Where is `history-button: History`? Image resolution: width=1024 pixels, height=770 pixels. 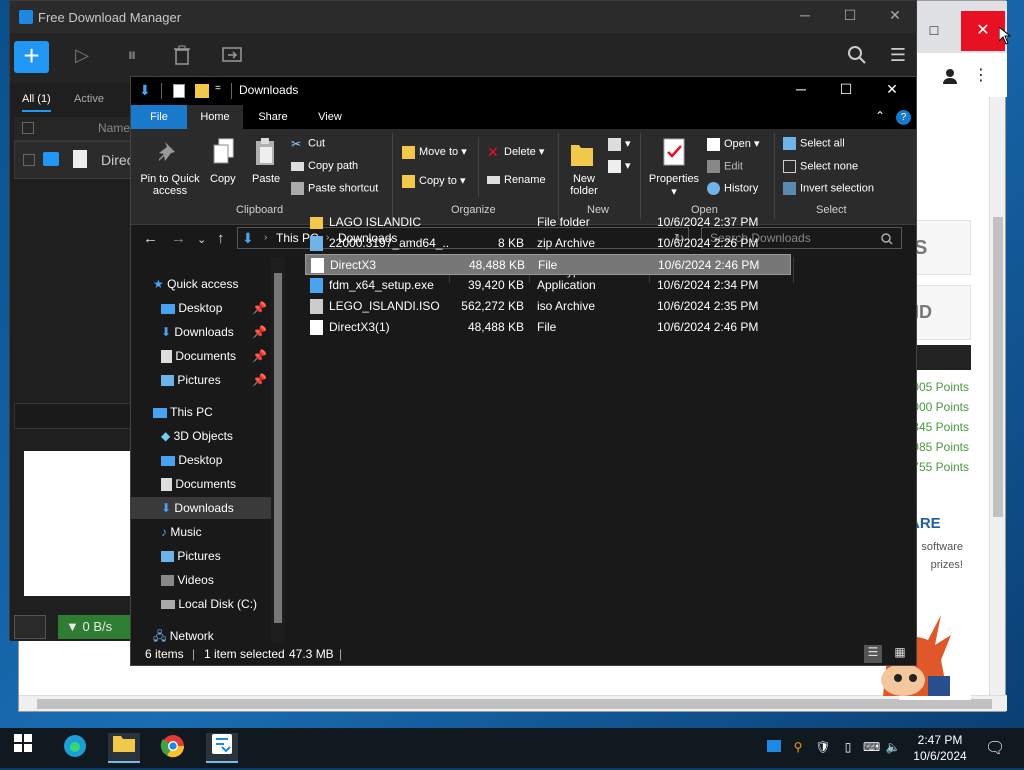 history-button: History is located at coordinates (732, 188).